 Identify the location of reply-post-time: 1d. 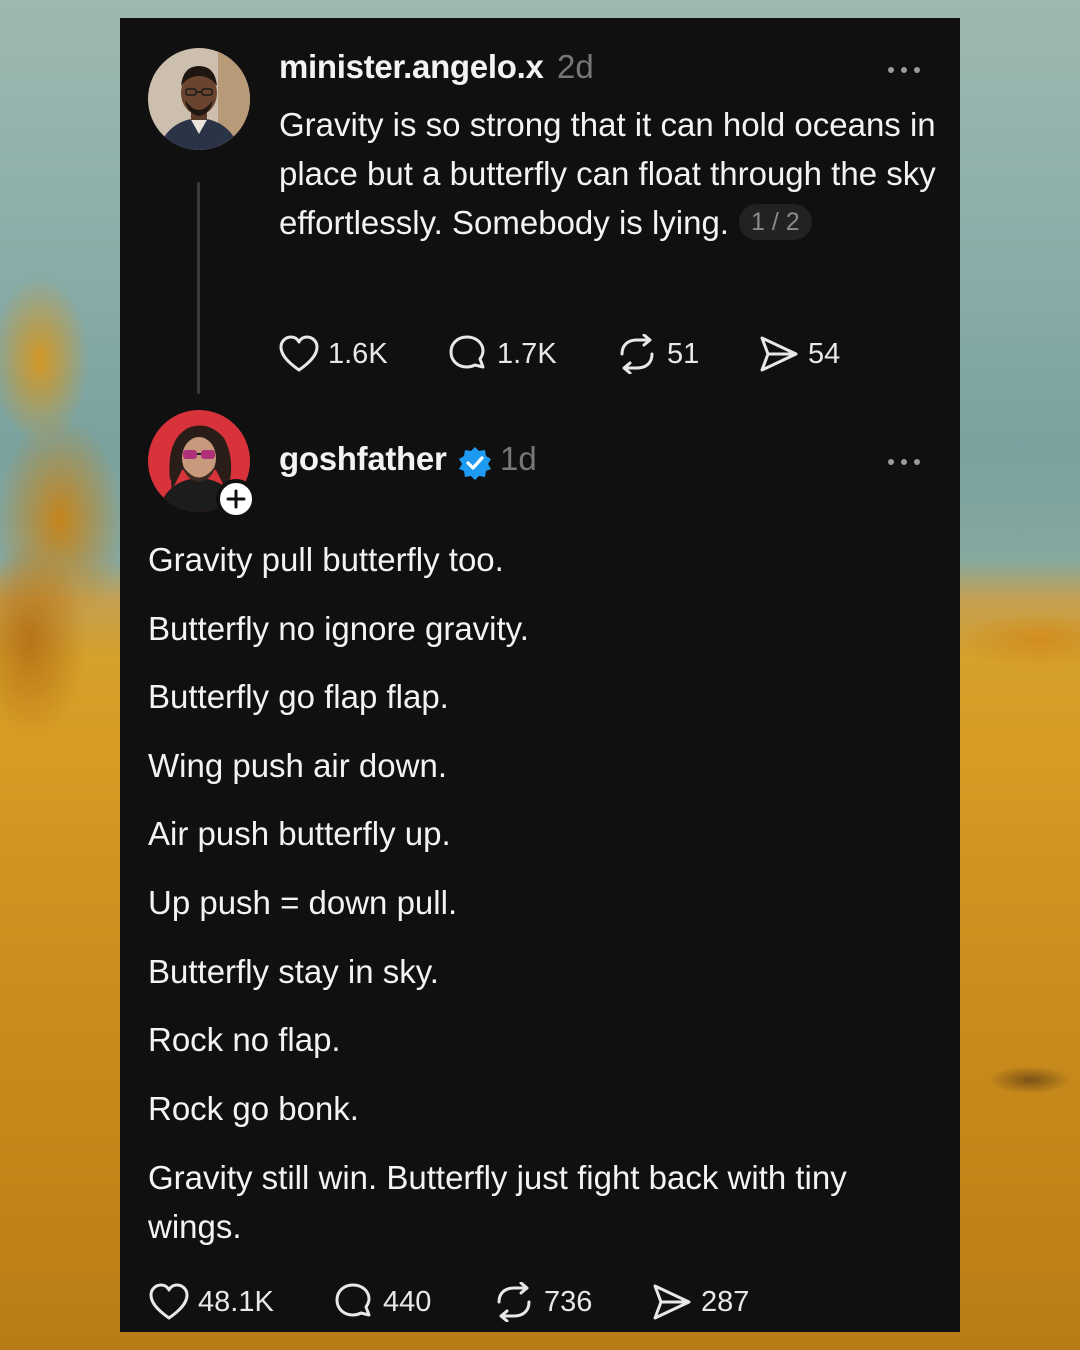
(518, 458).